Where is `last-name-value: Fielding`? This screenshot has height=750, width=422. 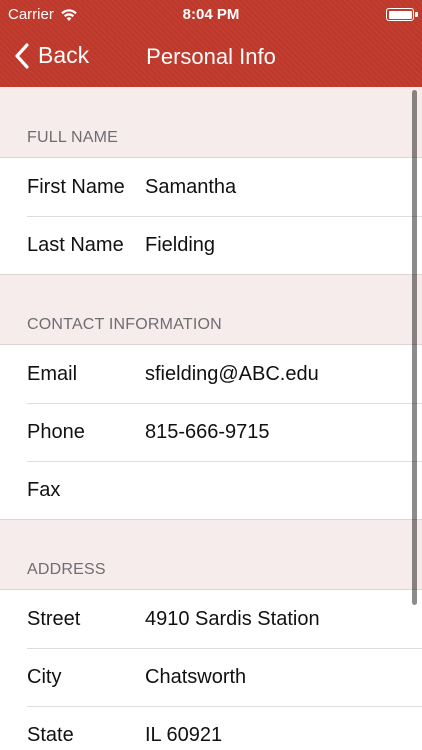
last-name-value: Fielding is located at coordinates (180, 244).